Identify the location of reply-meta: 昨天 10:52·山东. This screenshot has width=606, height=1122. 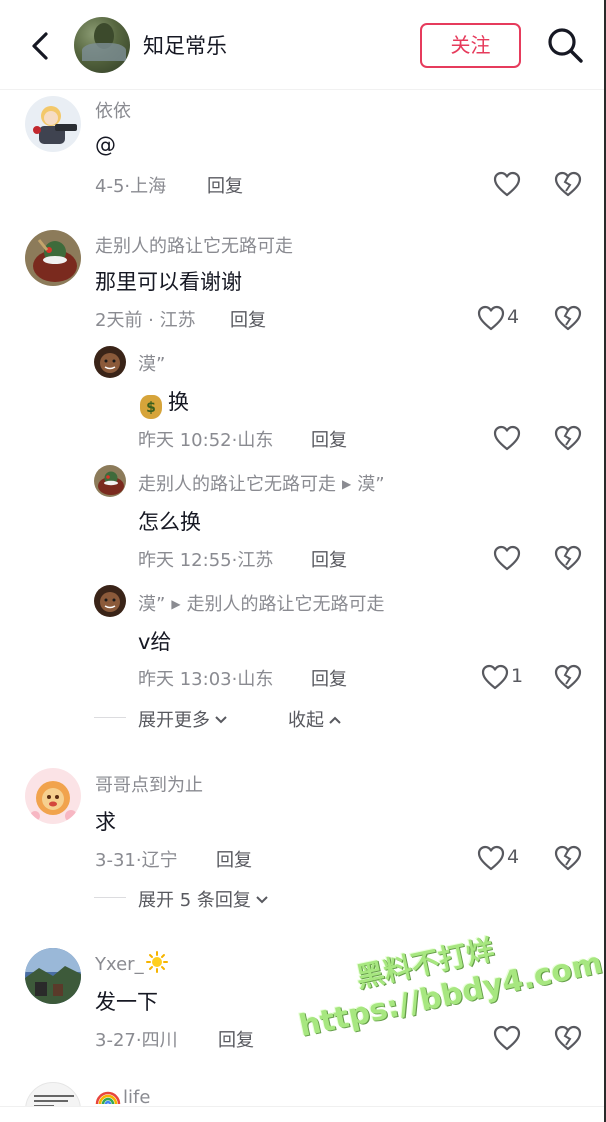
(206, 440).